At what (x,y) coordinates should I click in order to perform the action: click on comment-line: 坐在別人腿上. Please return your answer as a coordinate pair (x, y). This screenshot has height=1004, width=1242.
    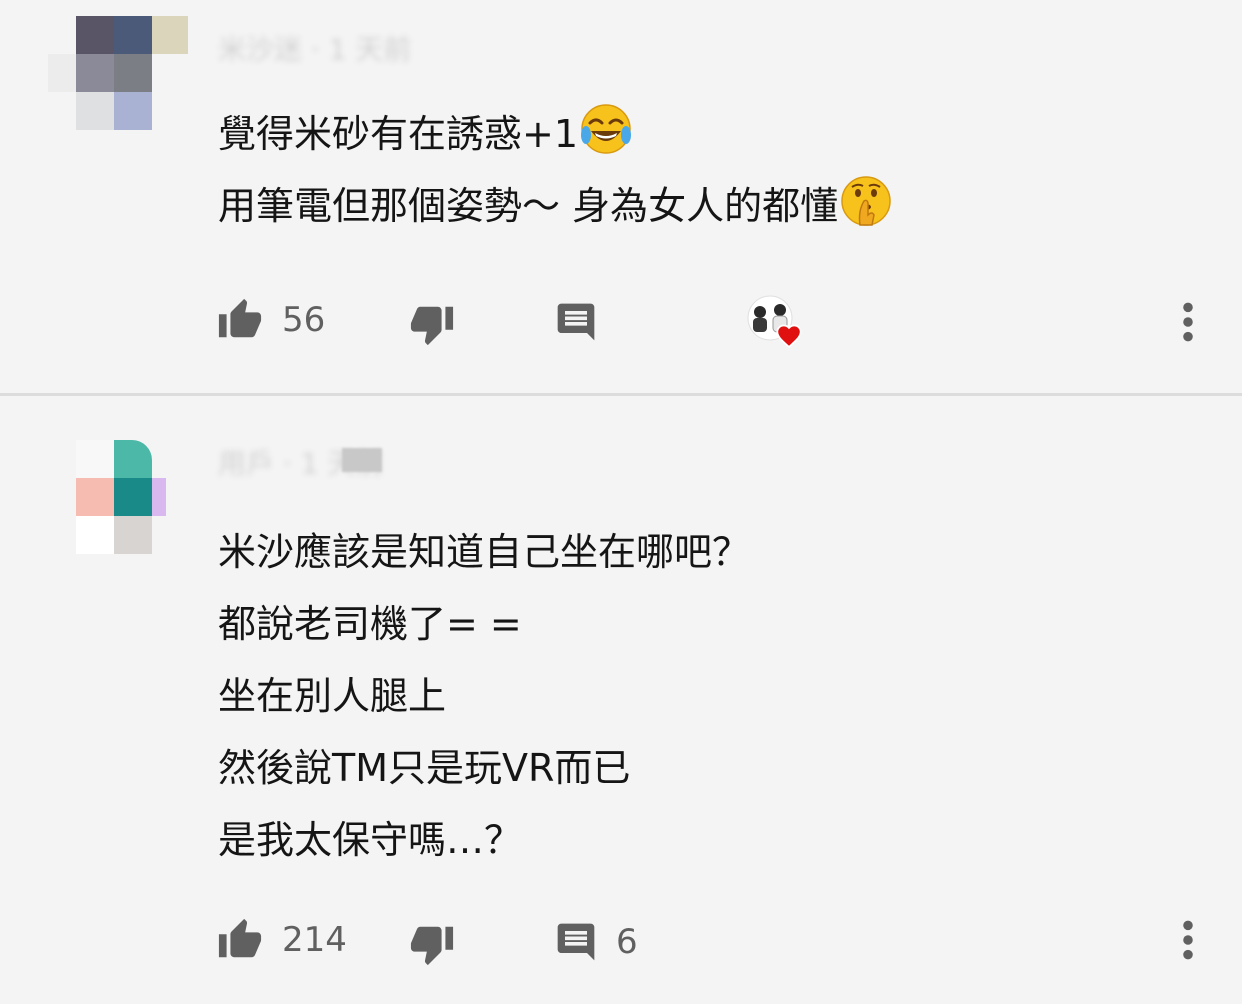
    Looking at the image, I should click on (332, 696).